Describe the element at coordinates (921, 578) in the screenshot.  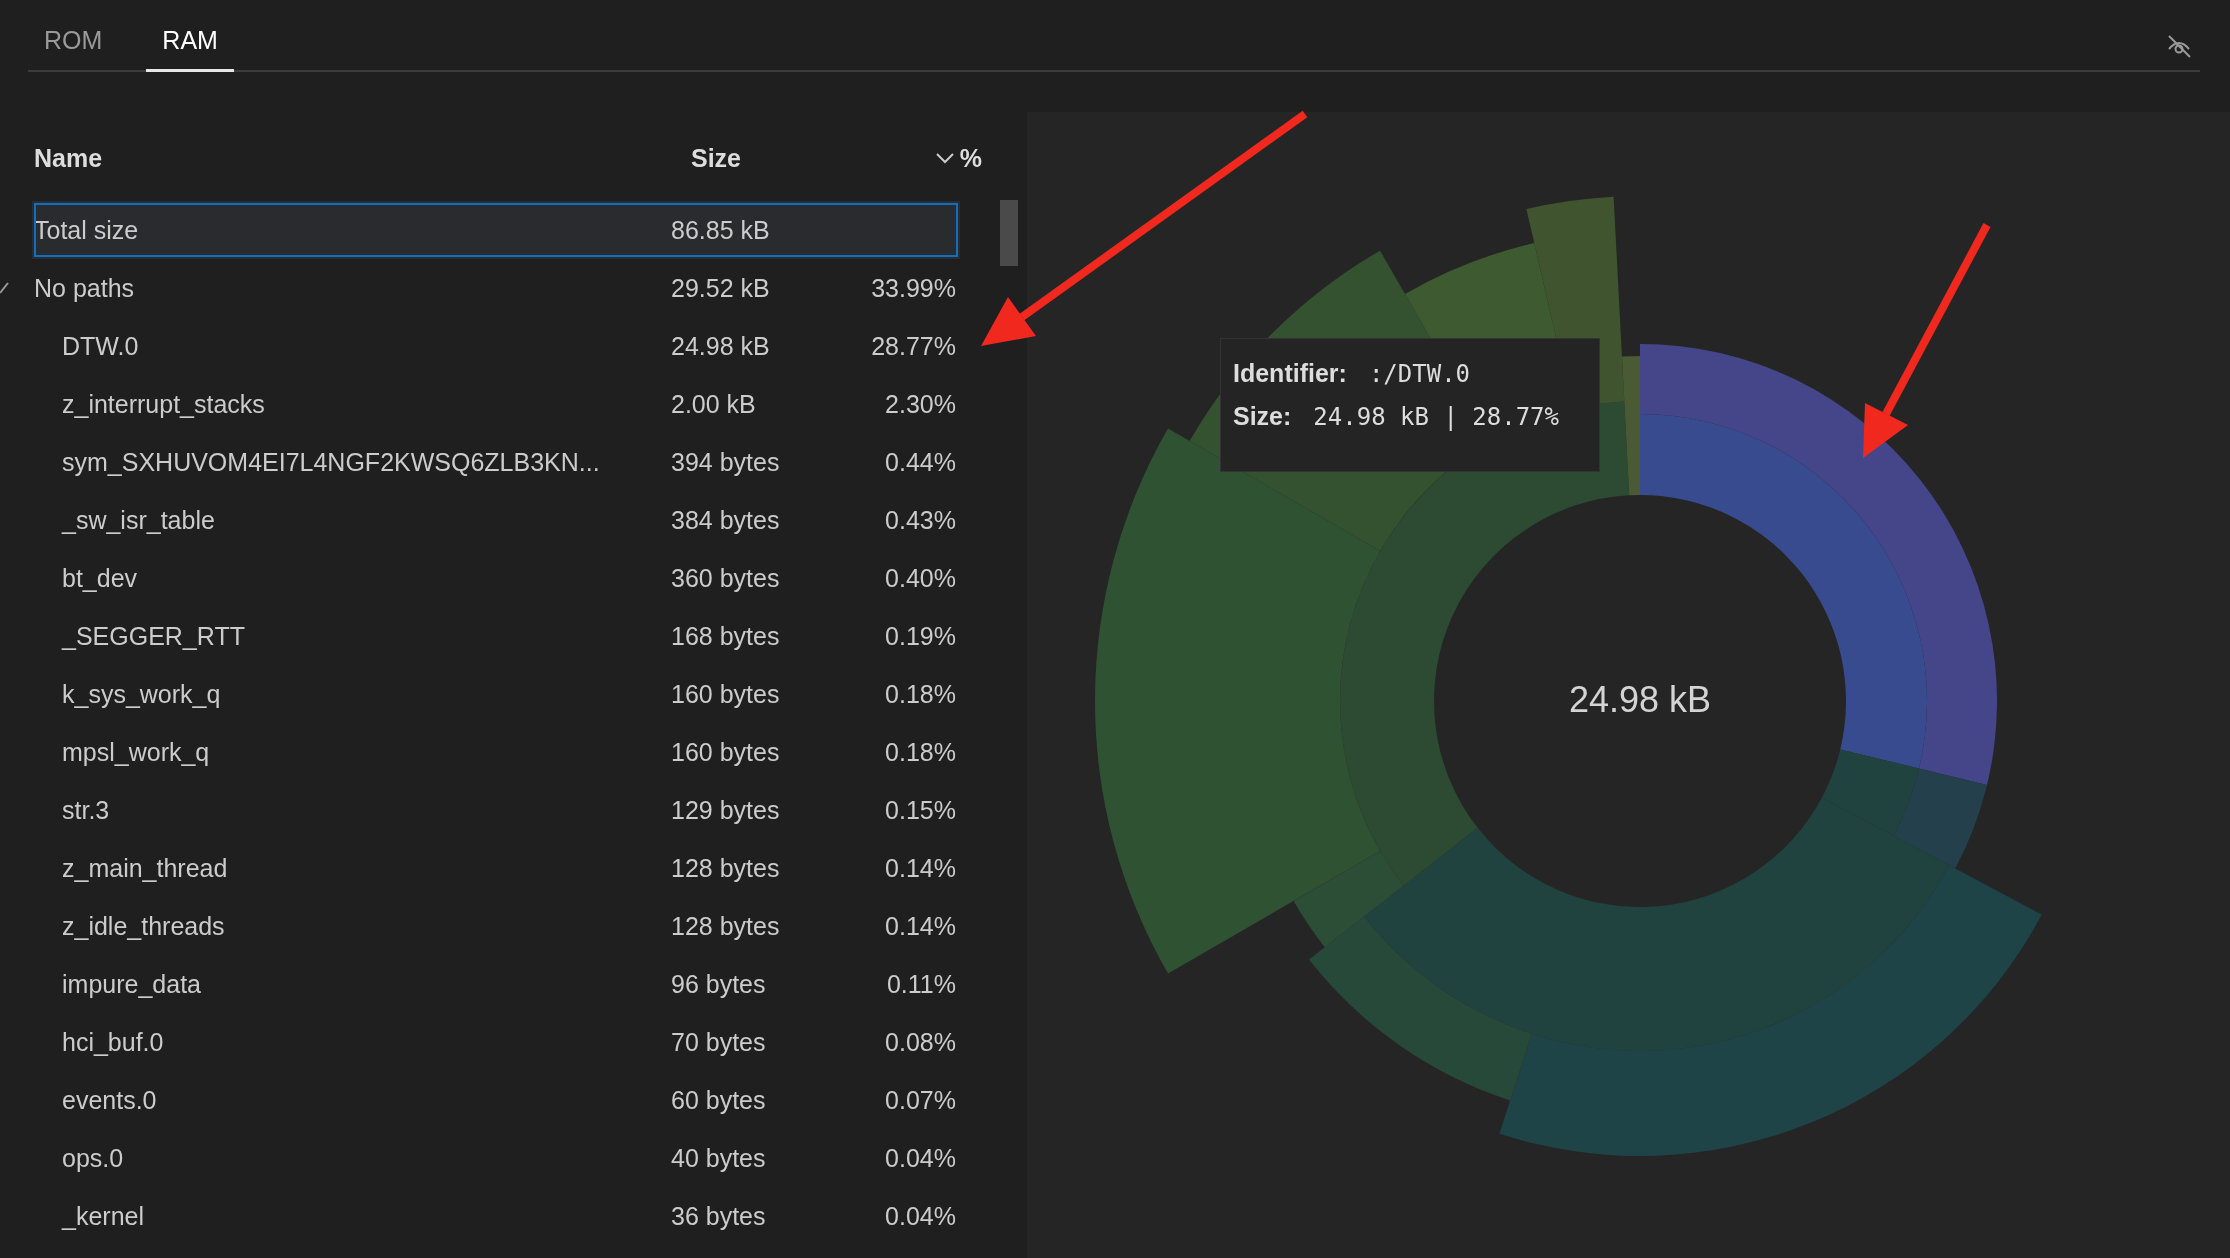
I see `percent-value: 0.40%` at that location.